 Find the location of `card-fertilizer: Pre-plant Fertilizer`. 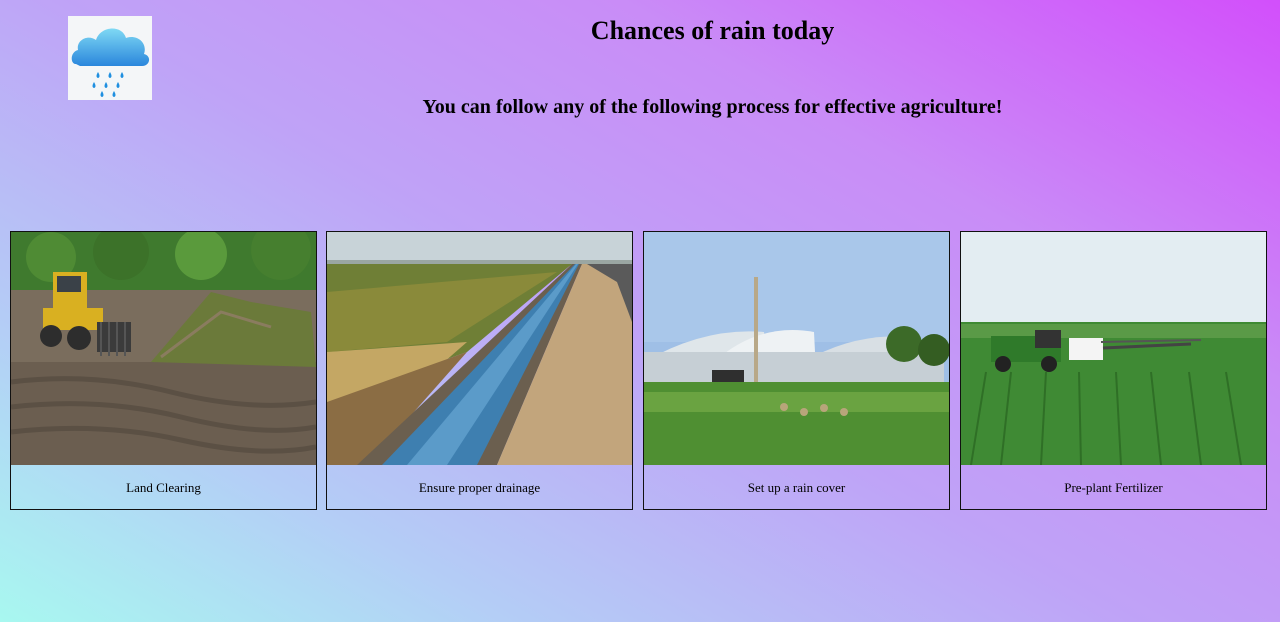

card-fertilizer: Pre-plant Fertilizer is located at coordinates (1113, 370).